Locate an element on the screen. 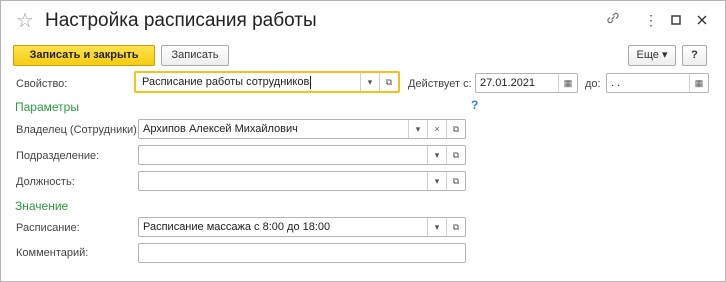  schedule-open-icon: ⧉ is located at coordinates (455, 227).